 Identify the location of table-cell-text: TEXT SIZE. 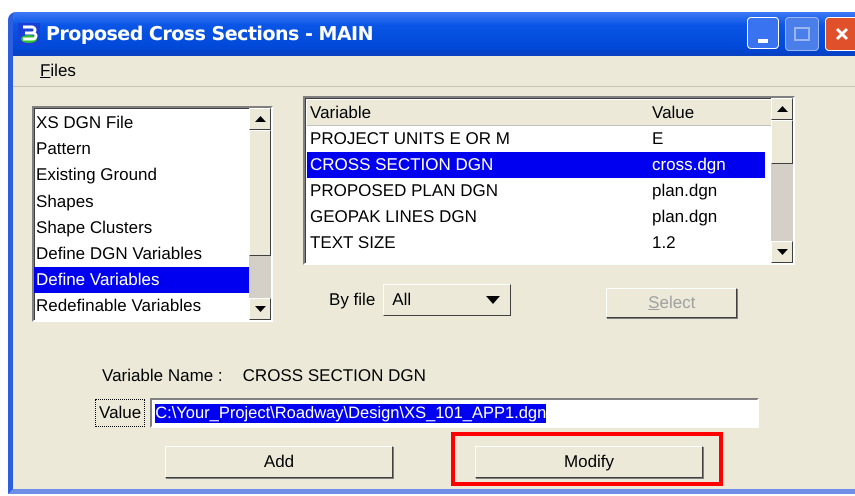
(353, 243).